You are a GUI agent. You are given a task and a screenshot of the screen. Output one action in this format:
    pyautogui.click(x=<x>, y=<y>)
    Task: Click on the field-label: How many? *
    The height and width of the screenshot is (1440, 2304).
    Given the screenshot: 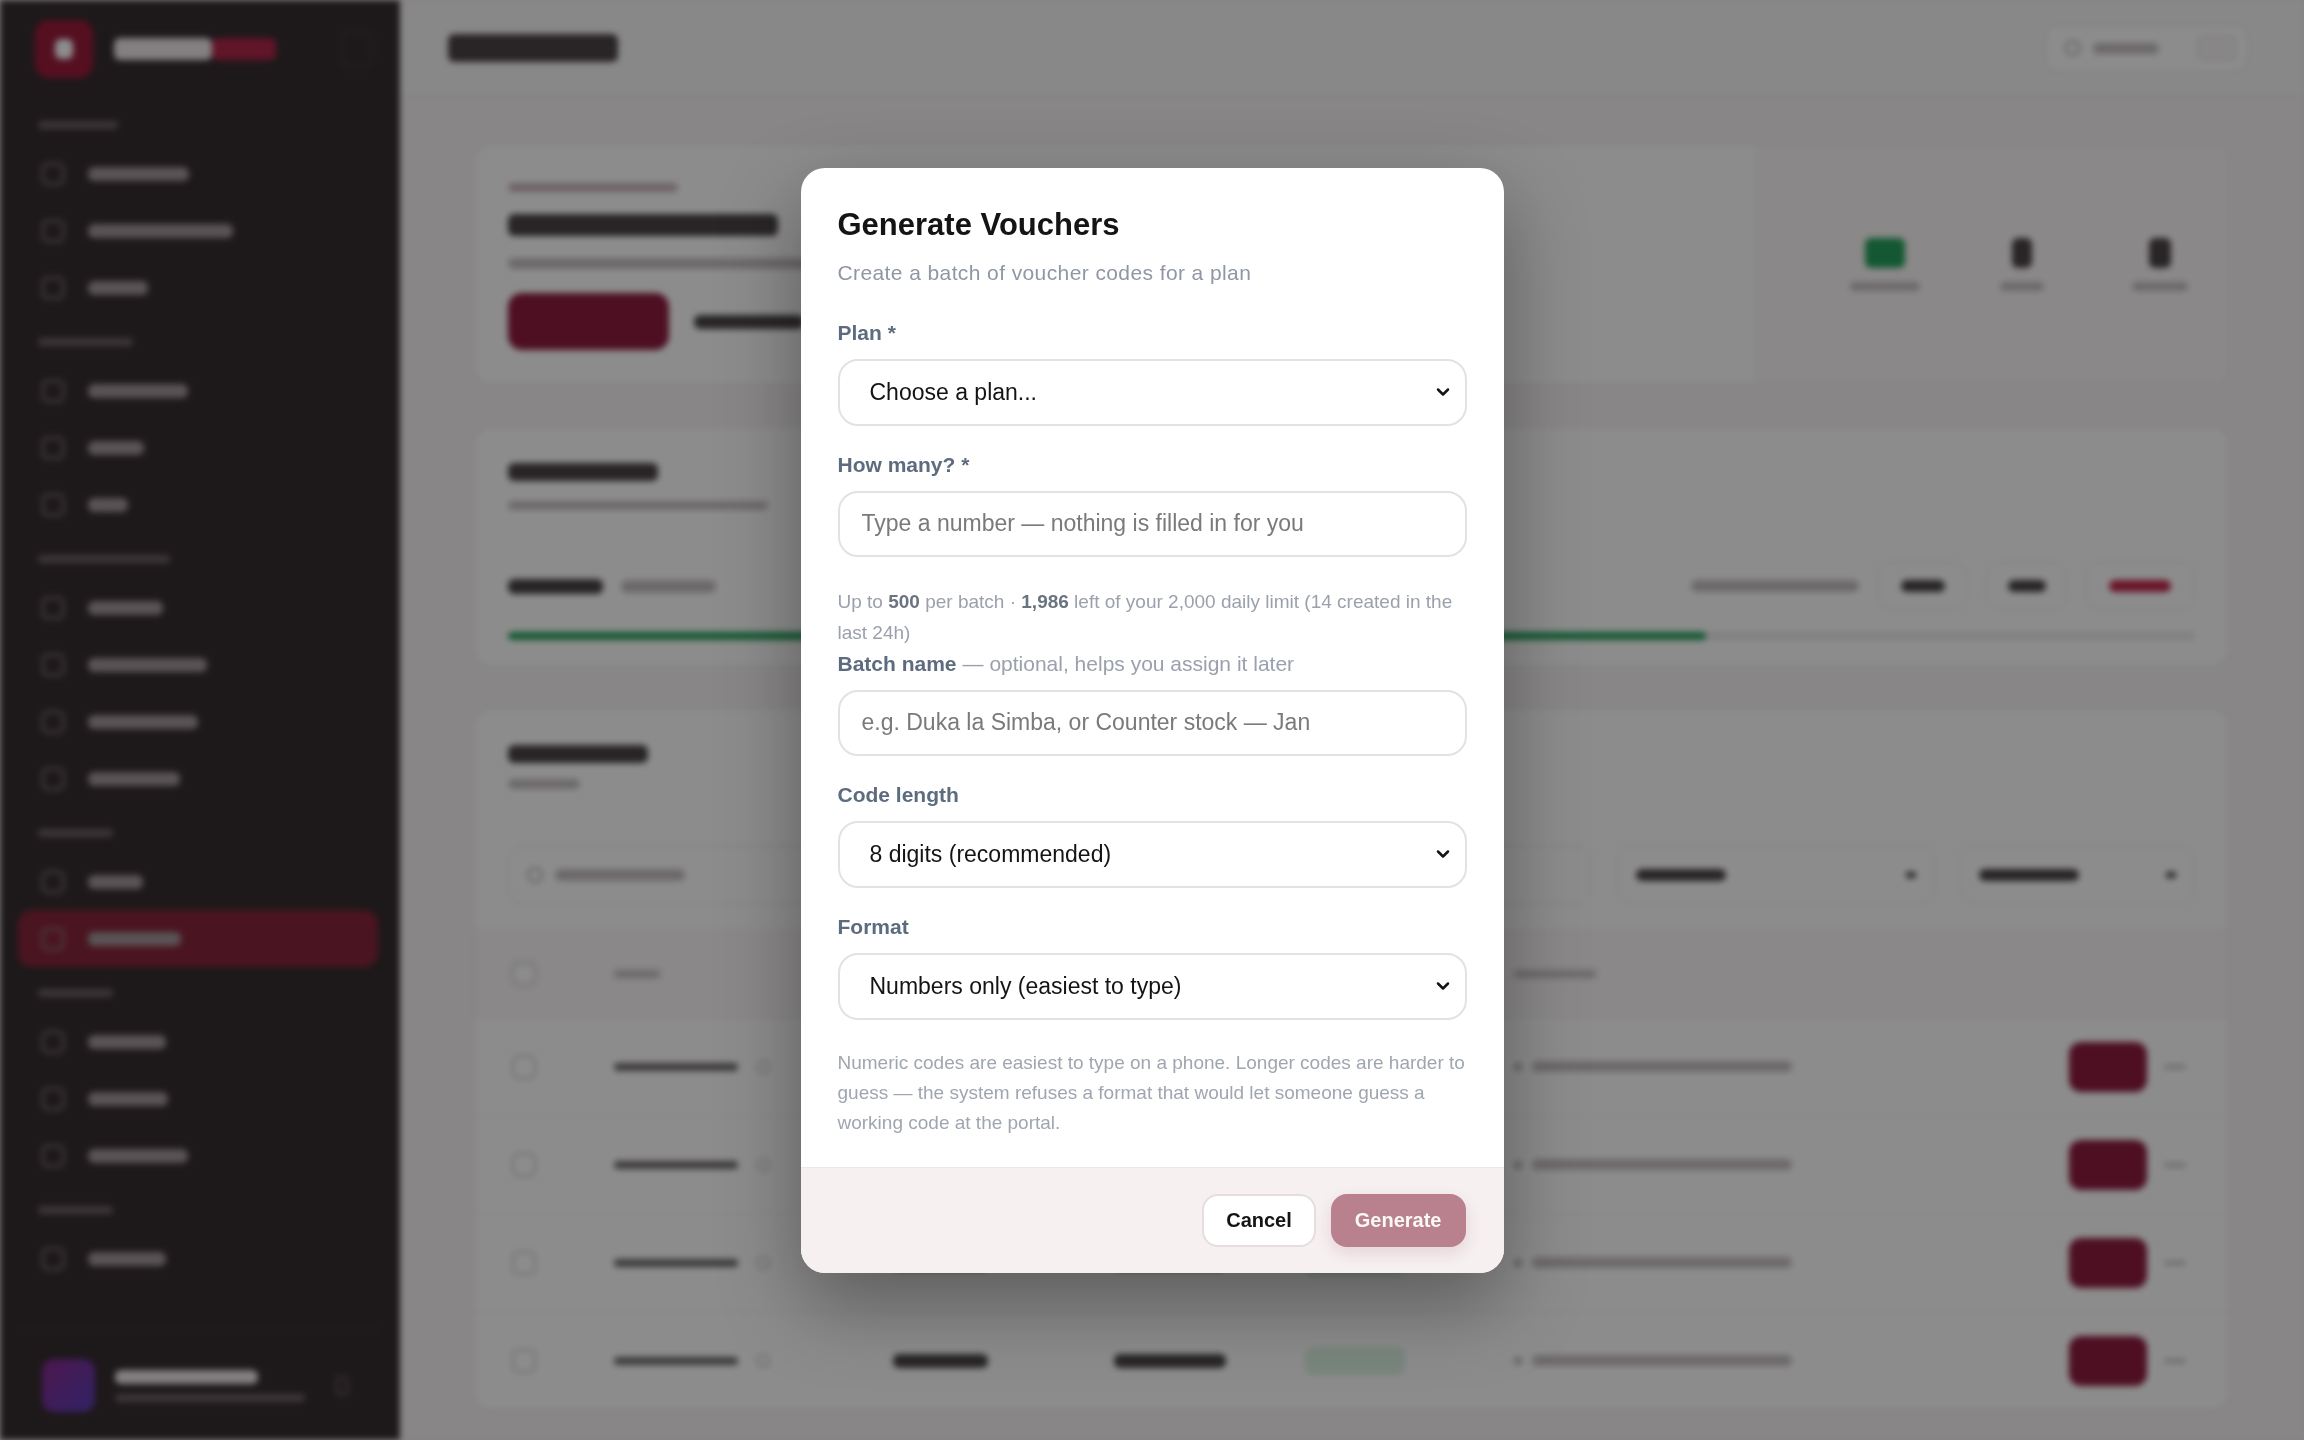 What is the action you would take?
    pyautogui.click(x=903, y=464)
    